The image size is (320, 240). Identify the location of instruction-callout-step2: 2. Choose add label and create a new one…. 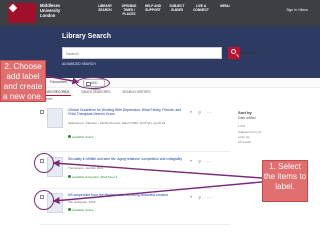
(23, 81).